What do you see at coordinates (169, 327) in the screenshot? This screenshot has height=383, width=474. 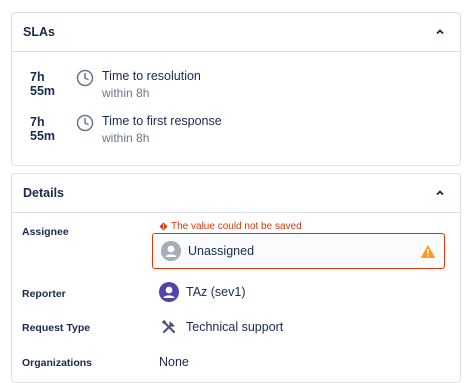 I see `tools-icon` at bounding box center [169, 327].